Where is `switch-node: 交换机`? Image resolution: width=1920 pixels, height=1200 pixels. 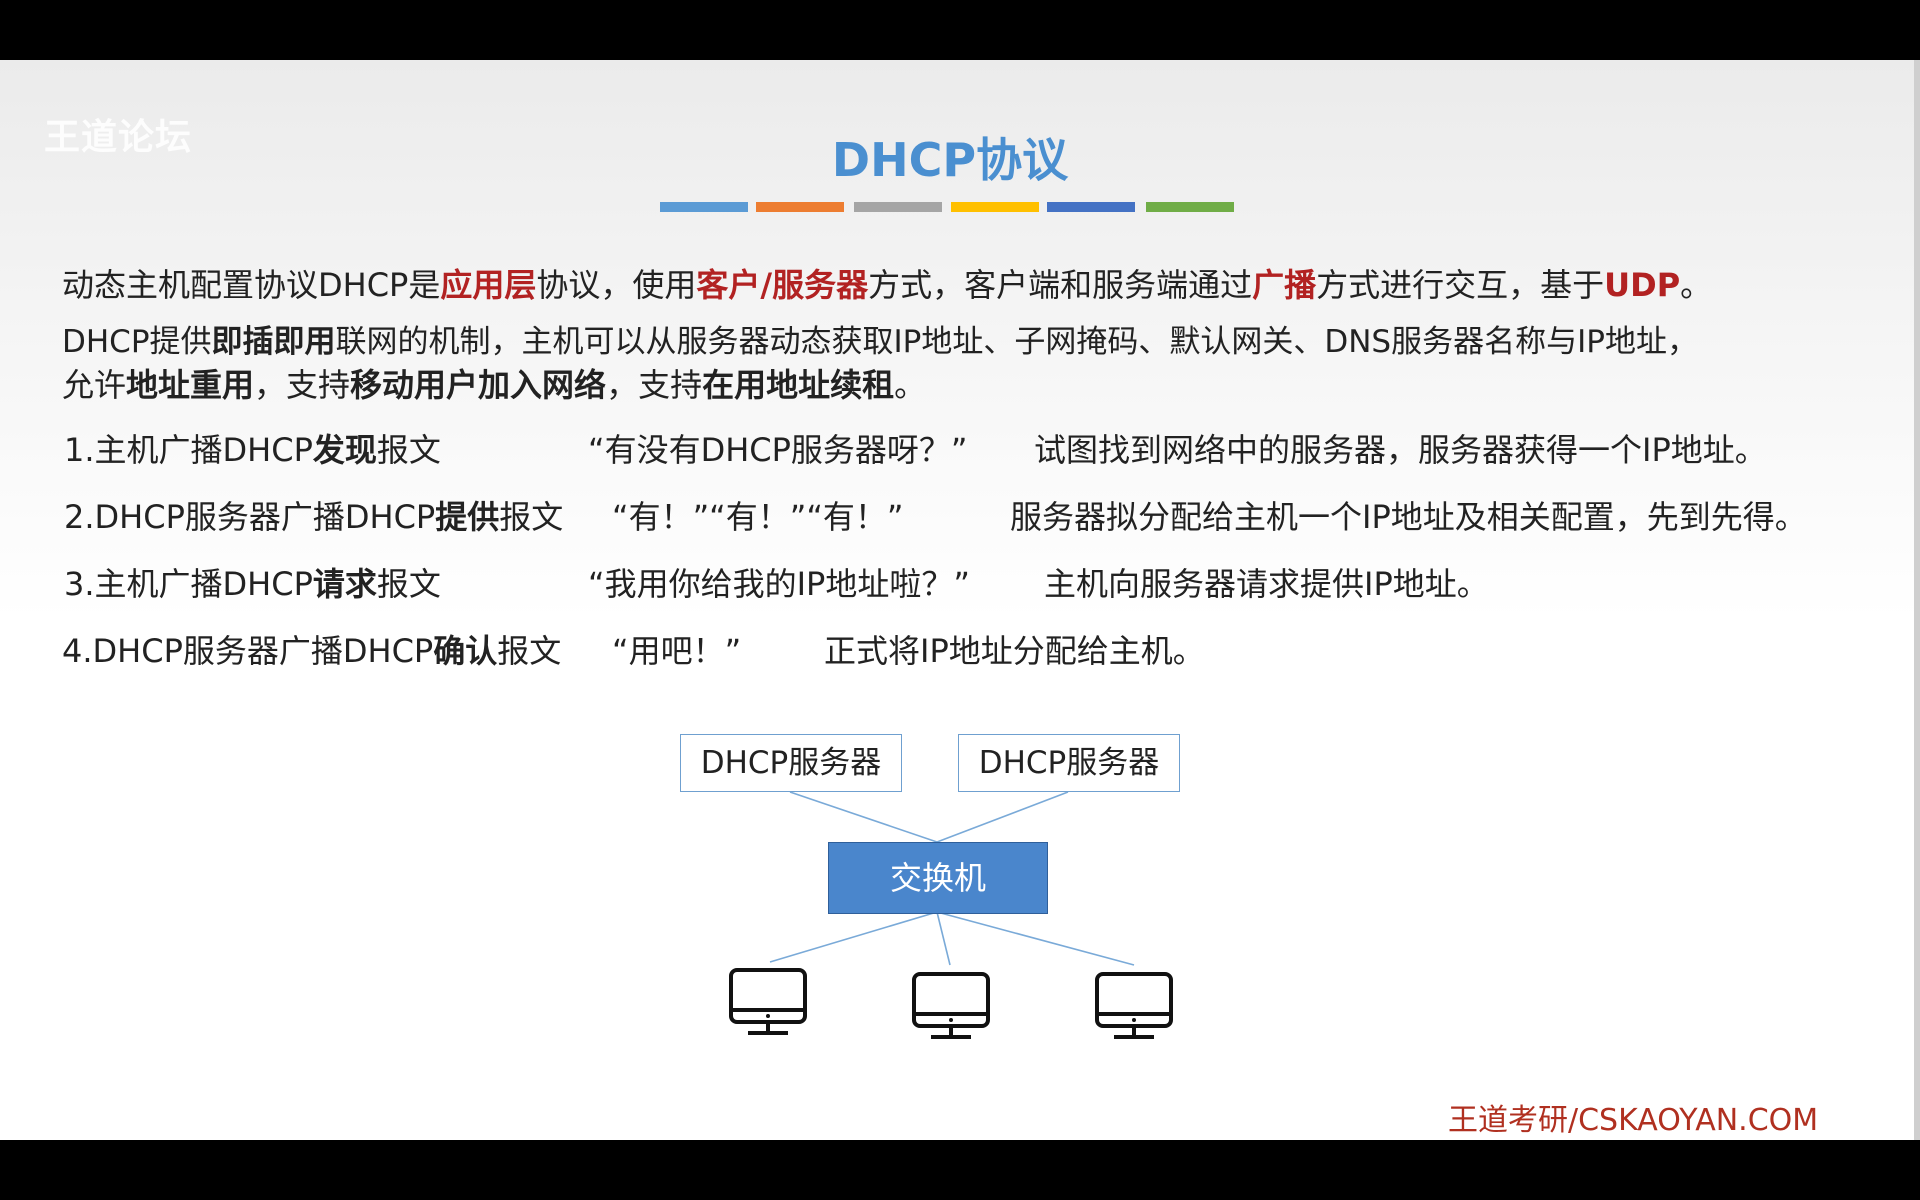 switch-node: 交换机 is located at coordinates (938, 878).